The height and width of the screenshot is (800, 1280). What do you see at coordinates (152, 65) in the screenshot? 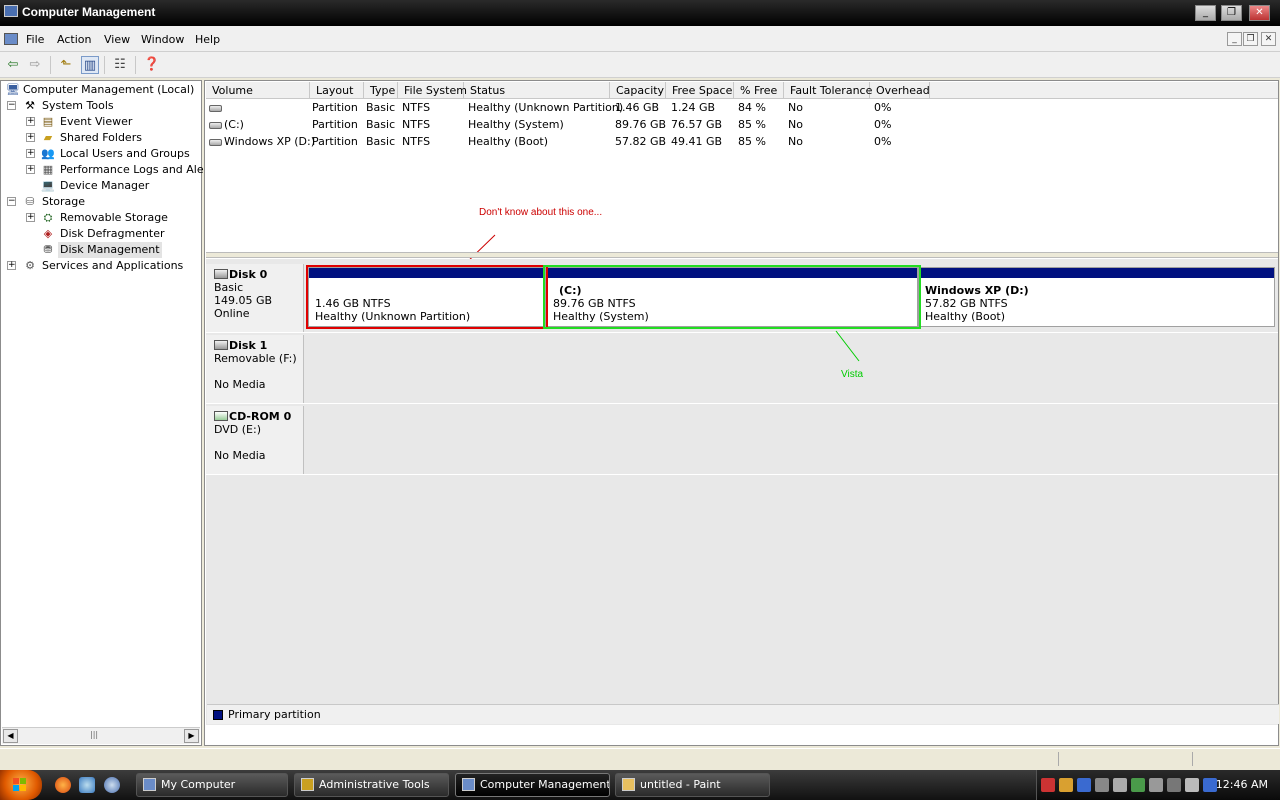
I see `help-icon: ❓` at bounding box center [152, 65].